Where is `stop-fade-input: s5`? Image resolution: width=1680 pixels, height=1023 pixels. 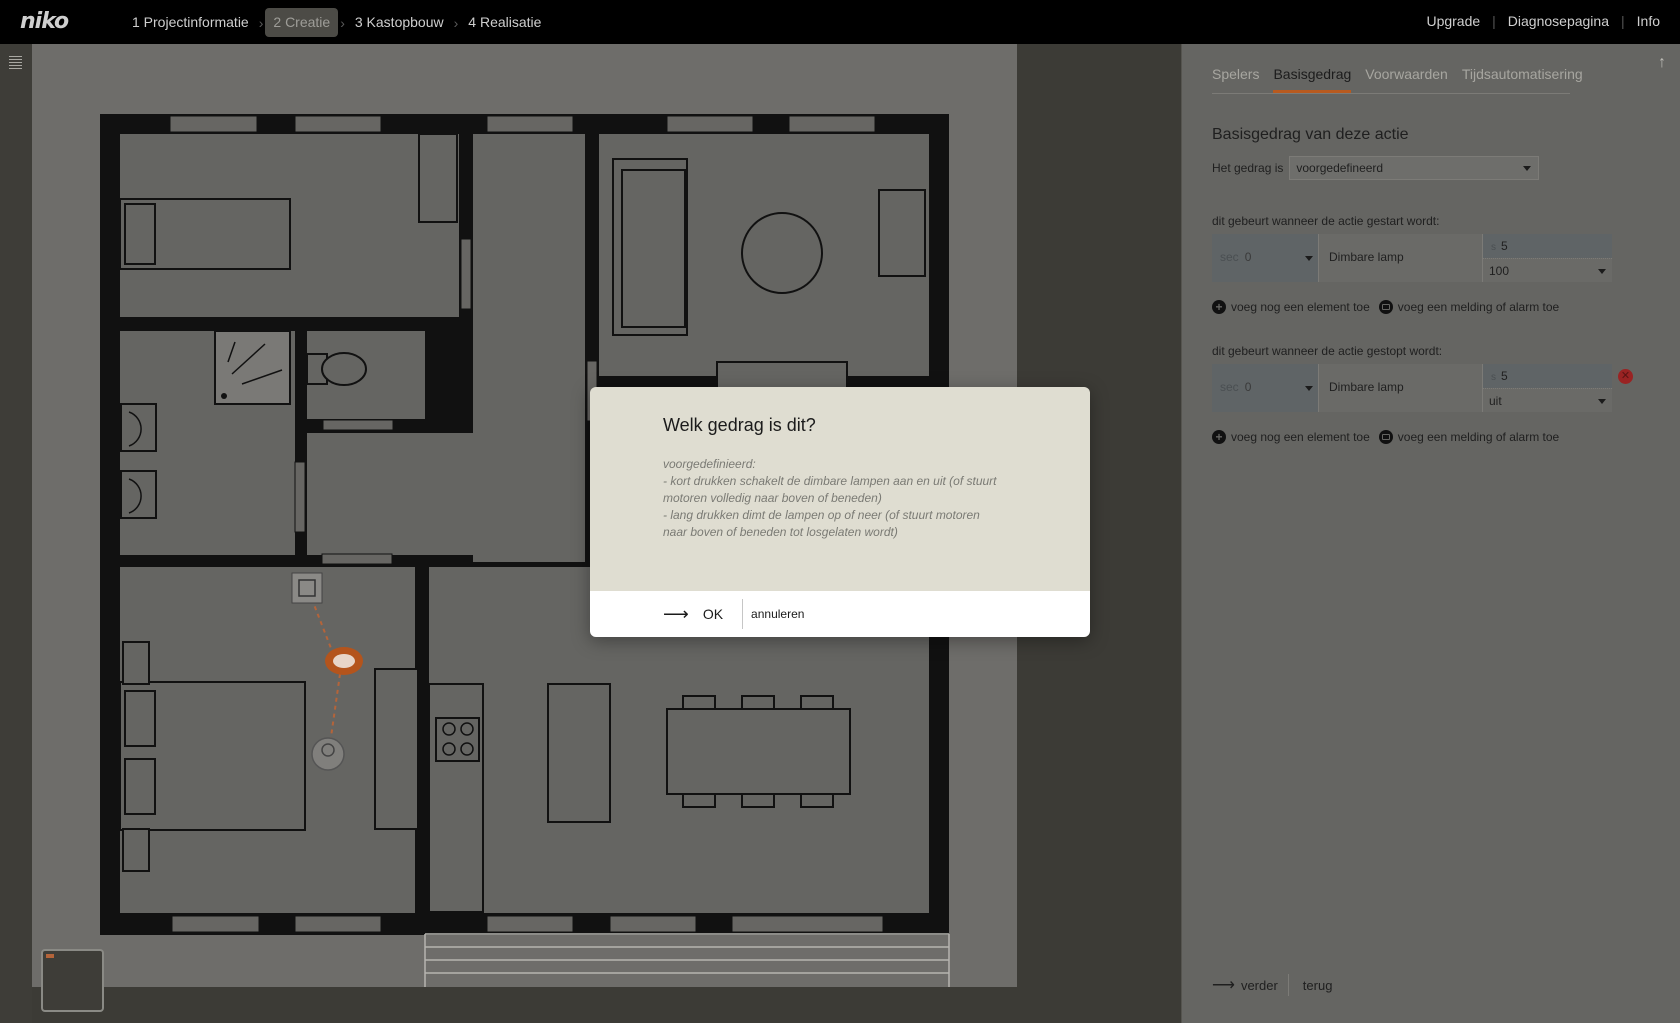 stop-fade-input: s5 is located at coordinates (1547, 376).